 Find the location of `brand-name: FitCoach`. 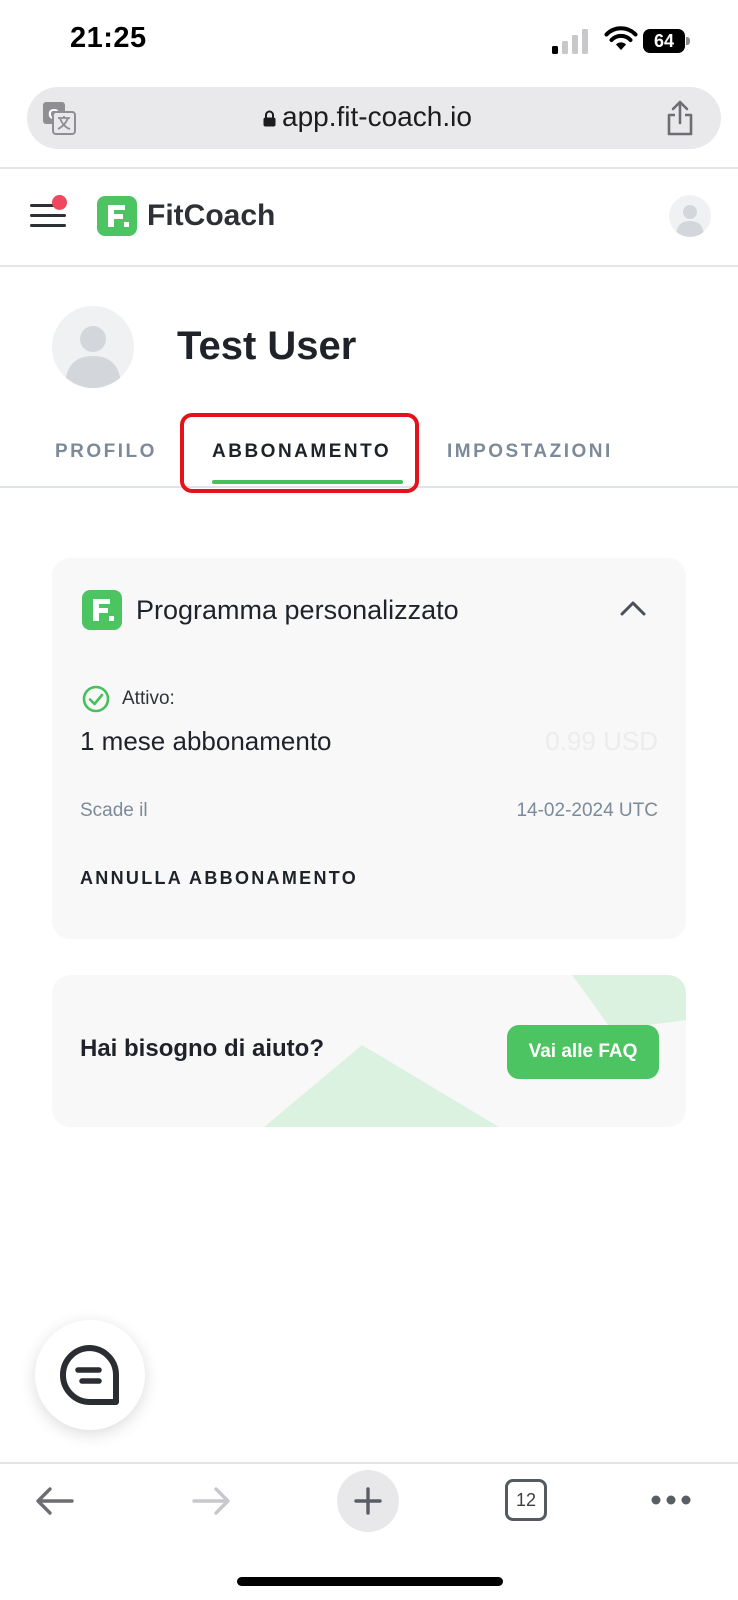

brand-name: FitCoach is located at coordinates (211, 216).